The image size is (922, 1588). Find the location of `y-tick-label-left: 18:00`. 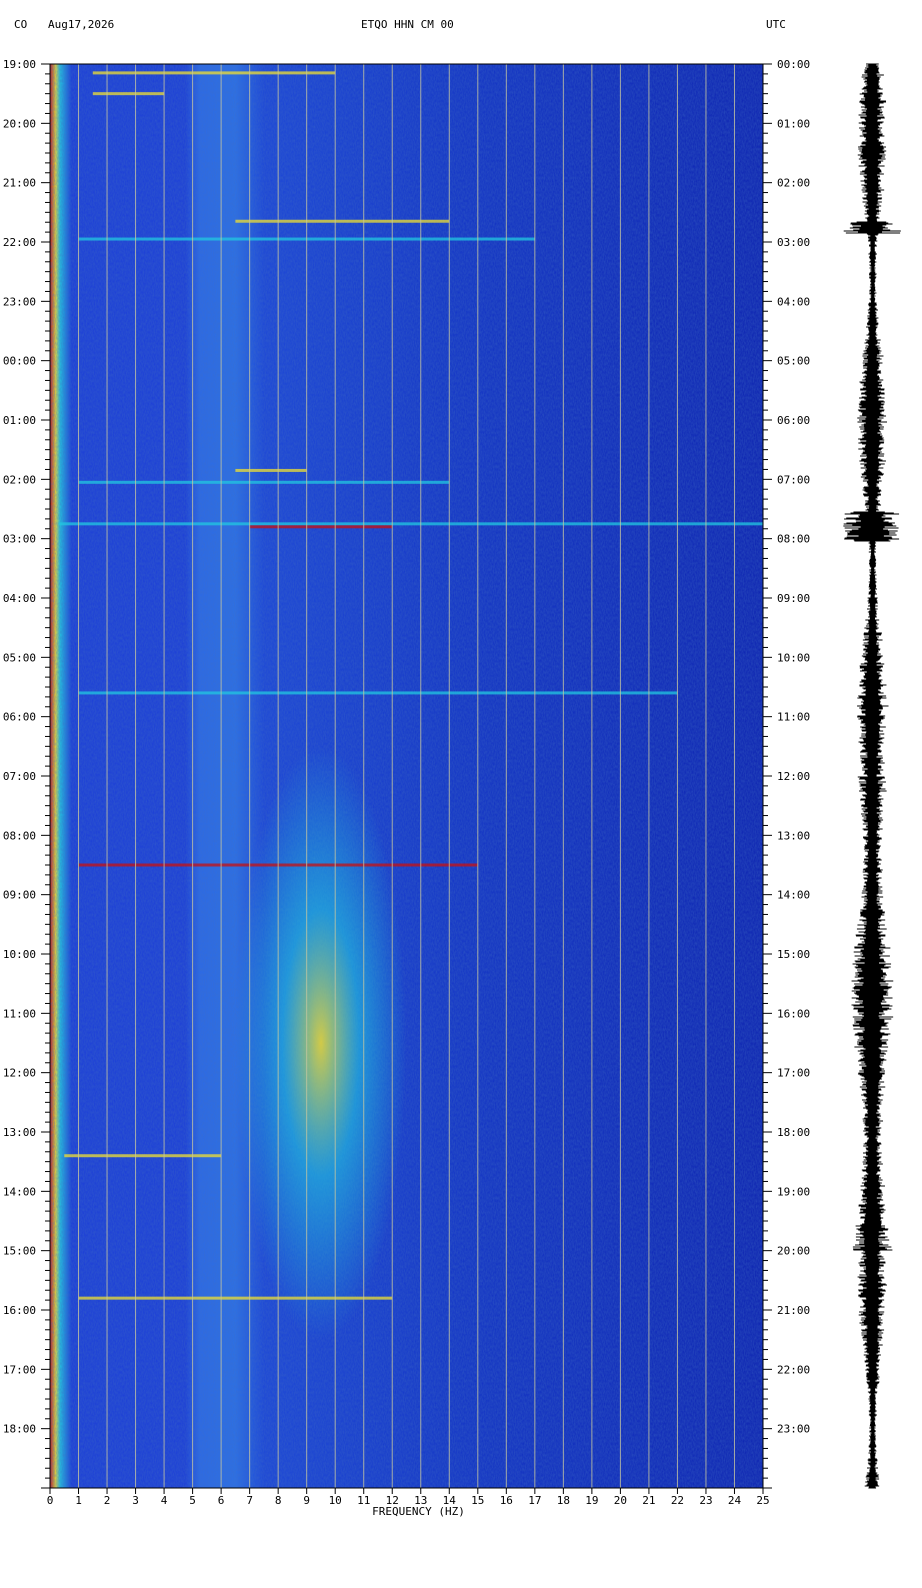

y-tick-label-left: 18:00 is located at coordinates (19, 1429).